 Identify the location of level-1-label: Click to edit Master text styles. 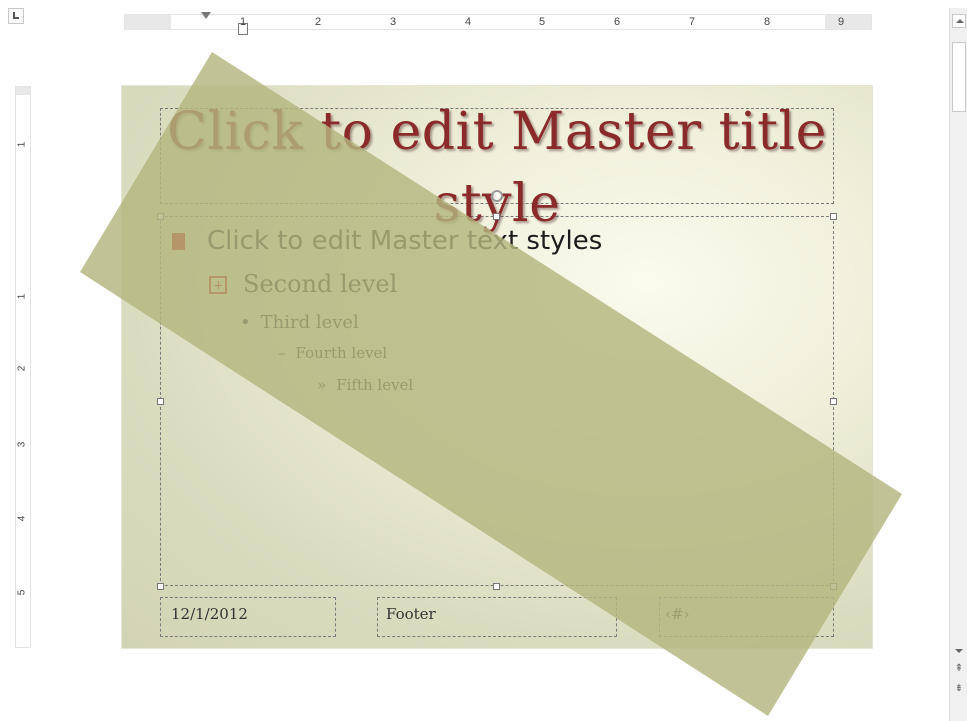
(405, 241).